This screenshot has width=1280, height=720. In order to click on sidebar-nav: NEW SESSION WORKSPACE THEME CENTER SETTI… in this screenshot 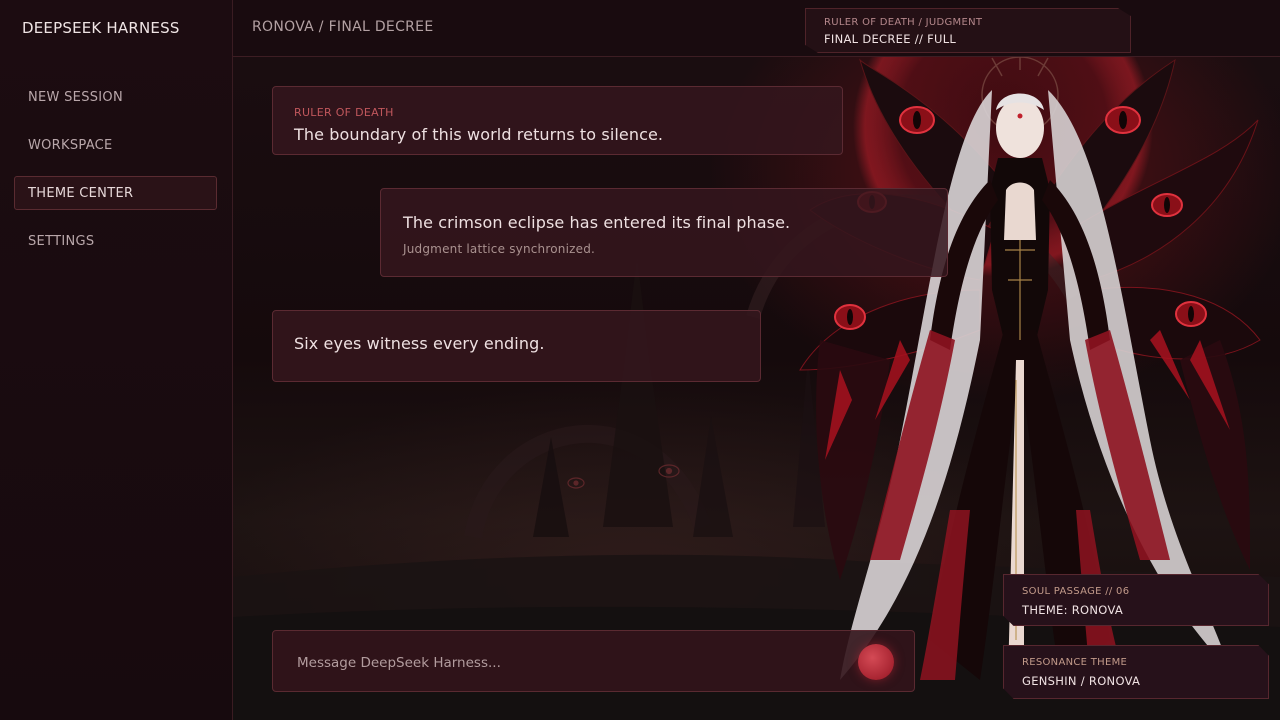, I will do `click(115, 176)`.